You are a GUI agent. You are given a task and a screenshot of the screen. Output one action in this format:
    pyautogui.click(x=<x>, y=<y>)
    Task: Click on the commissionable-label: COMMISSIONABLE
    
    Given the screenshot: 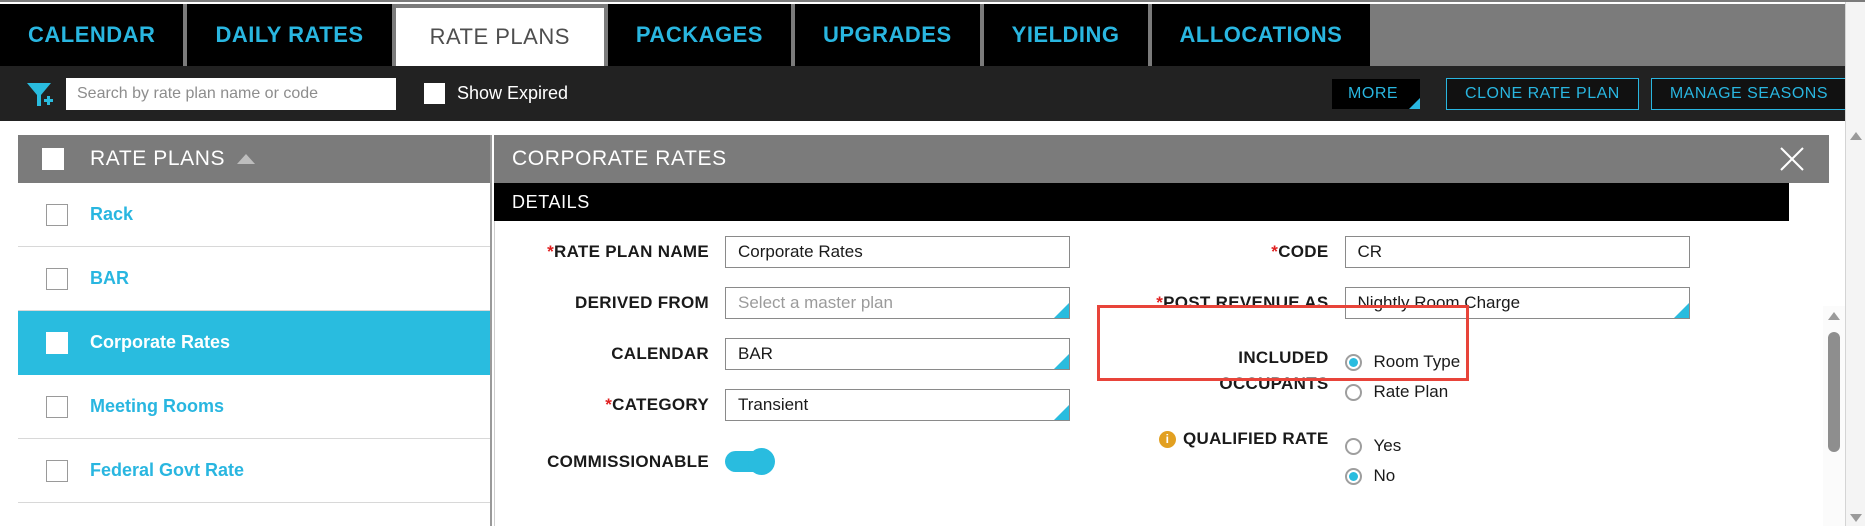 What is the action you would take?
    pyautogui.click(x=628, y=461)
    